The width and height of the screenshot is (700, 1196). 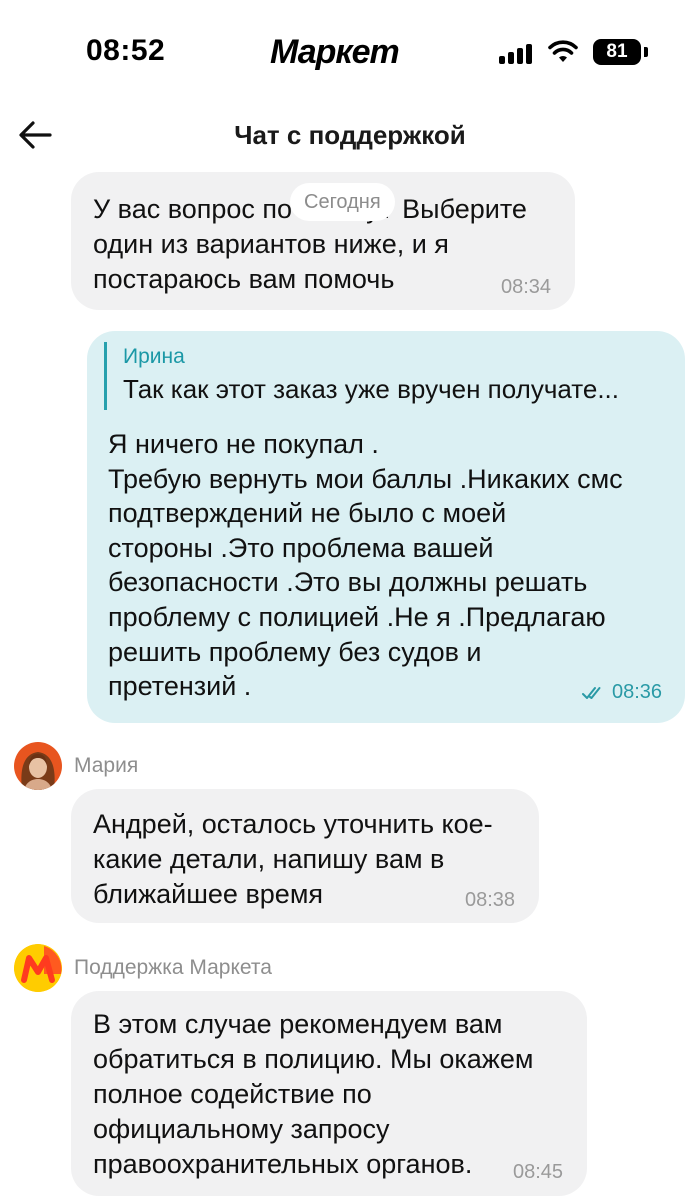 What do you see at coordinates (342, 202) in the screenshot?
I see `date-separator: Сегодня` at bounding box center [342, 202].